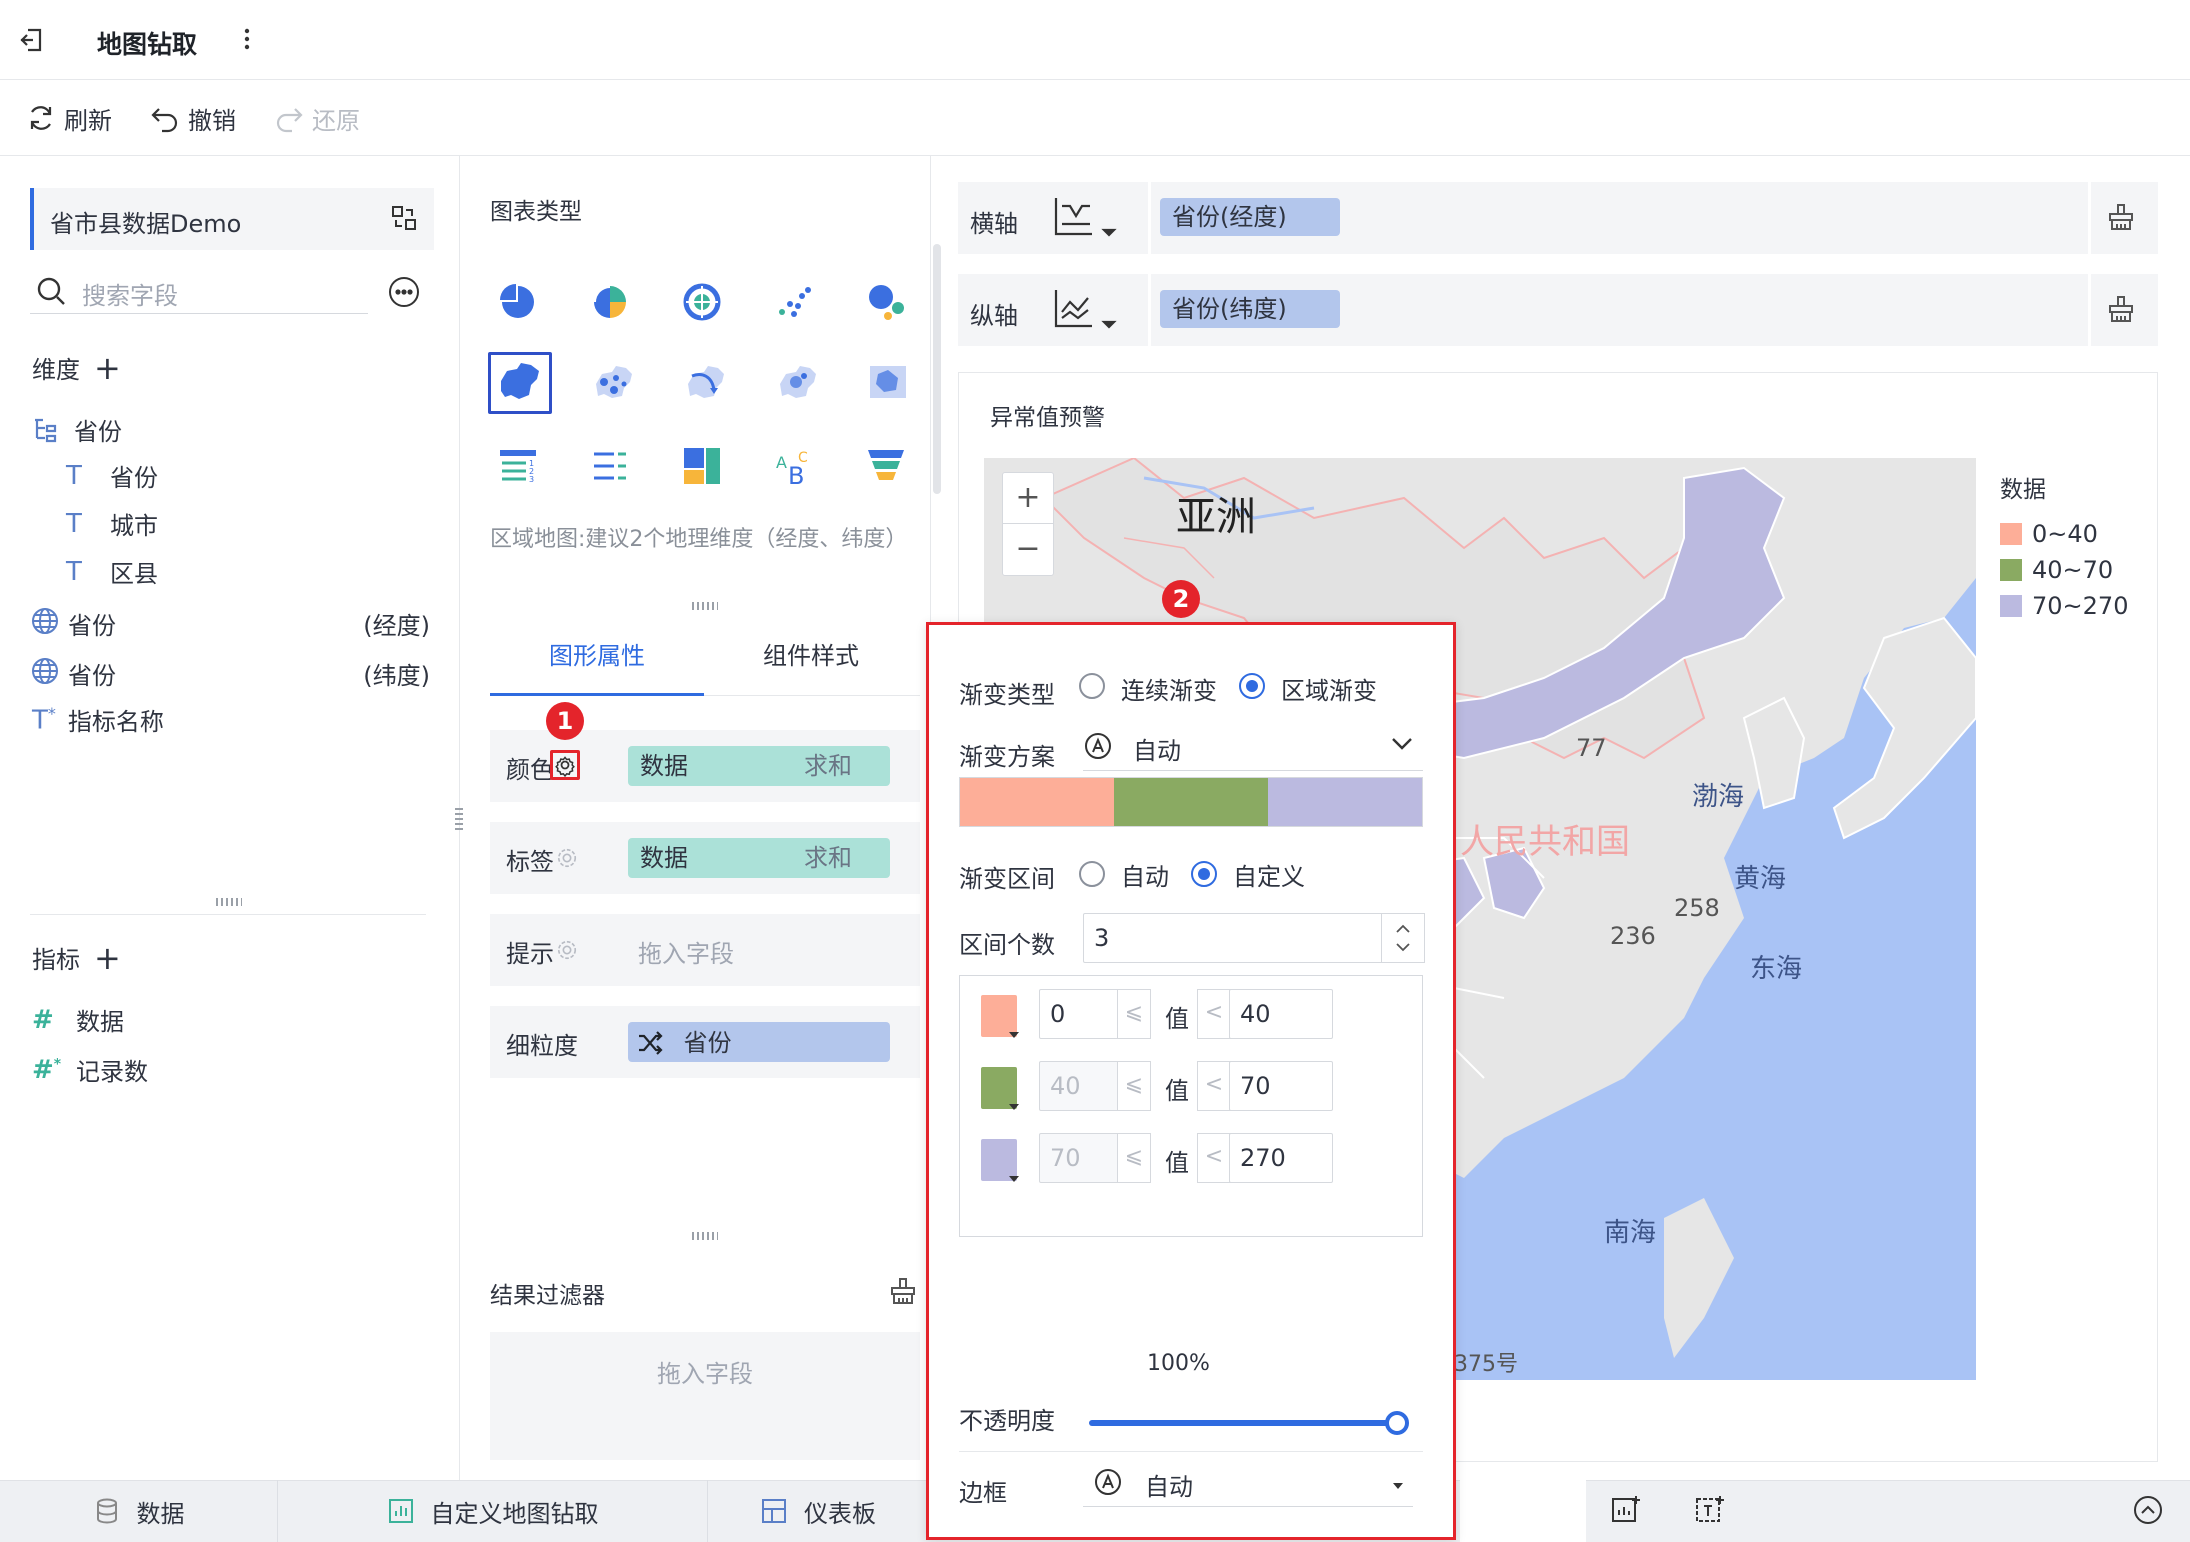  Describe the element at coordinates (702, 466) in the screenshot. I see `treemap-icon` at that location.